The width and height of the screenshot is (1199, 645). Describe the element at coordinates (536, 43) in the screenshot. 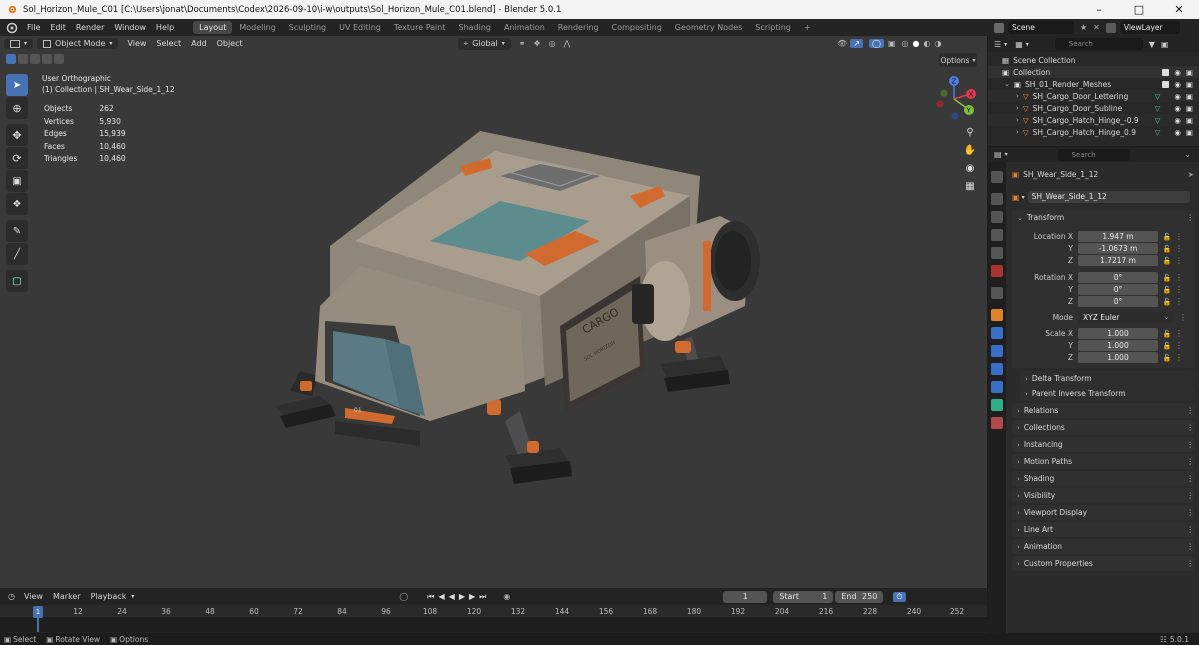

I see `snap-icon: ❖` at that location.